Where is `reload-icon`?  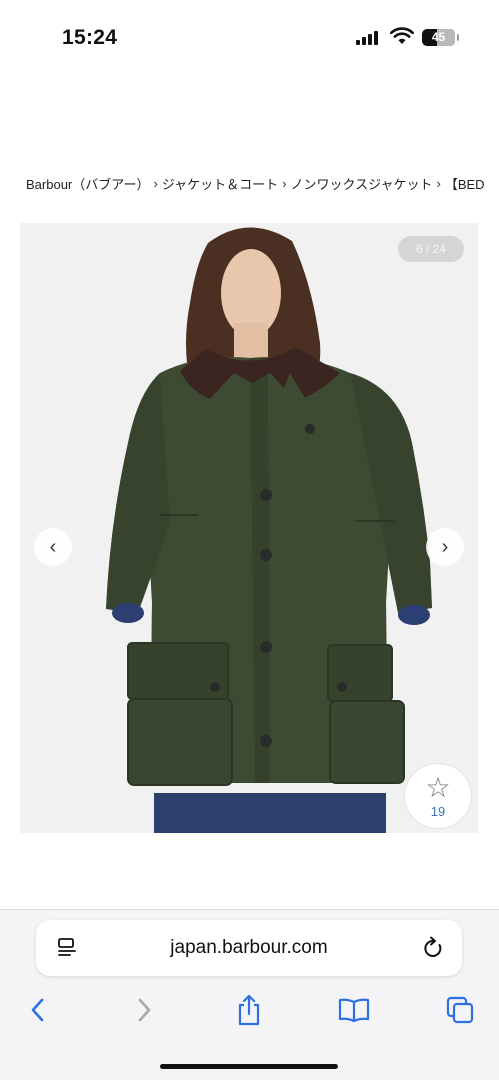
reload-icon is located at coordinates (433, 948).